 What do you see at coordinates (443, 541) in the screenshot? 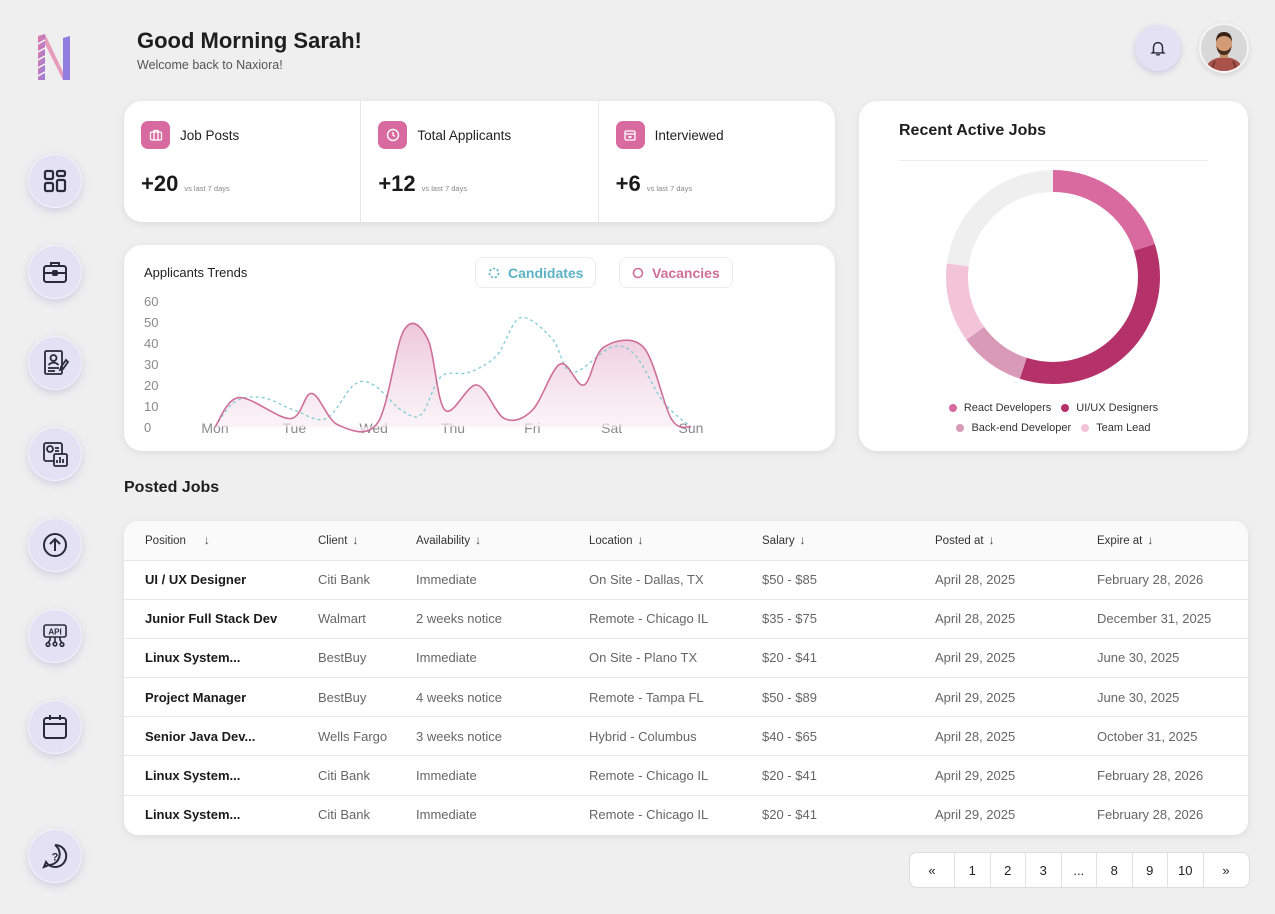
I see `column-label: Availability` at bounding box center [443, 541].